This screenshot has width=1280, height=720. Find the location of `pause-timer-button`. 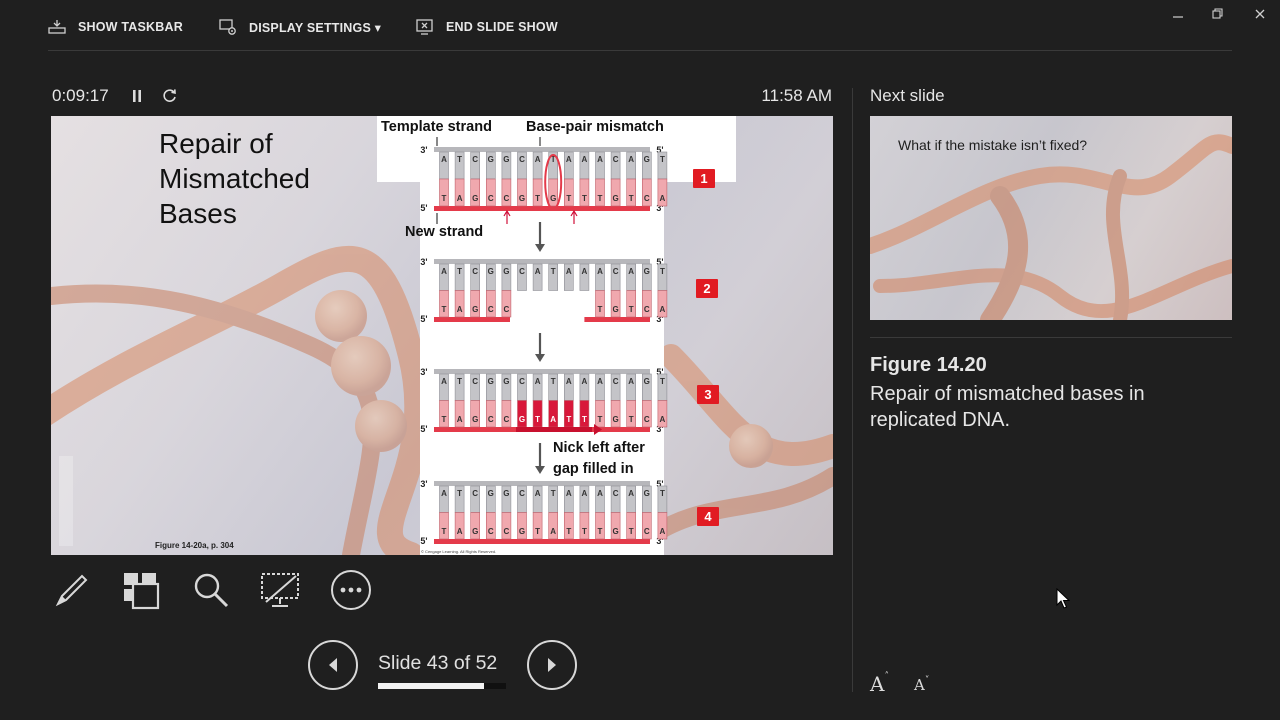

pause-timer-button is located at coordinates (137, 96).